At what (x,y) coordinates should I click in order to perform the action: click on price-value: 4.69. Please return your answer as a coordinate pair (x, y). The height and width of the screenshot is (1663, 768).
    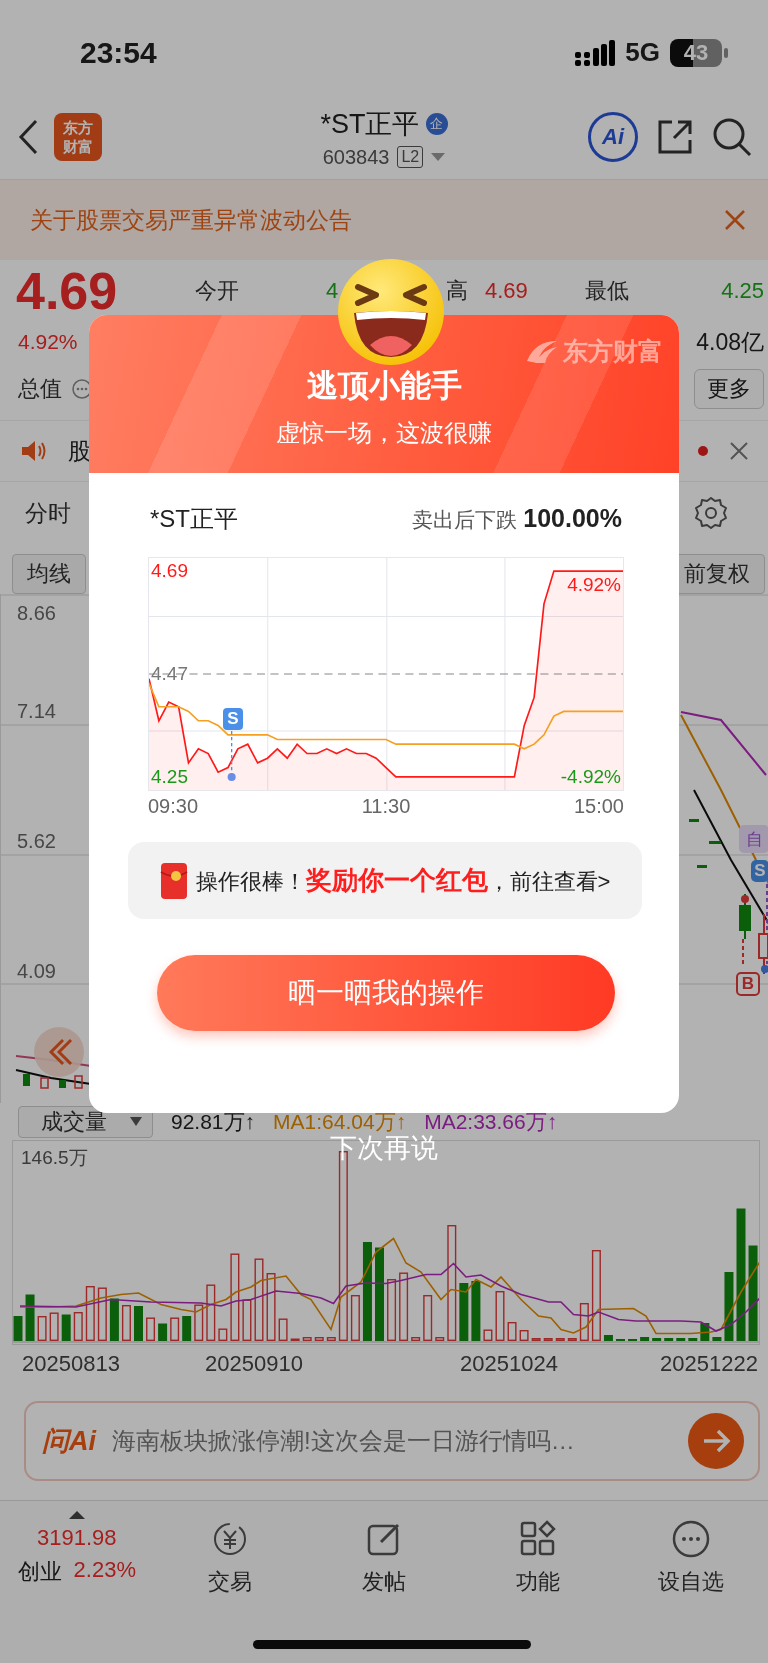
    Looking at the image, I should click on (67, 291).